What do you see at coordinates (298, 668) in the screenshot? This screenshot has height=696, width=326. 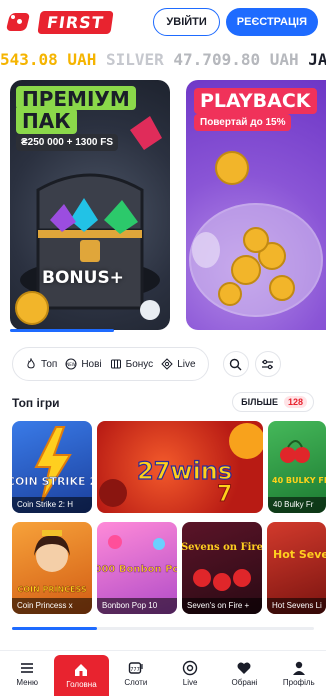 I see `user-icon` at bounding box center [298, 668].